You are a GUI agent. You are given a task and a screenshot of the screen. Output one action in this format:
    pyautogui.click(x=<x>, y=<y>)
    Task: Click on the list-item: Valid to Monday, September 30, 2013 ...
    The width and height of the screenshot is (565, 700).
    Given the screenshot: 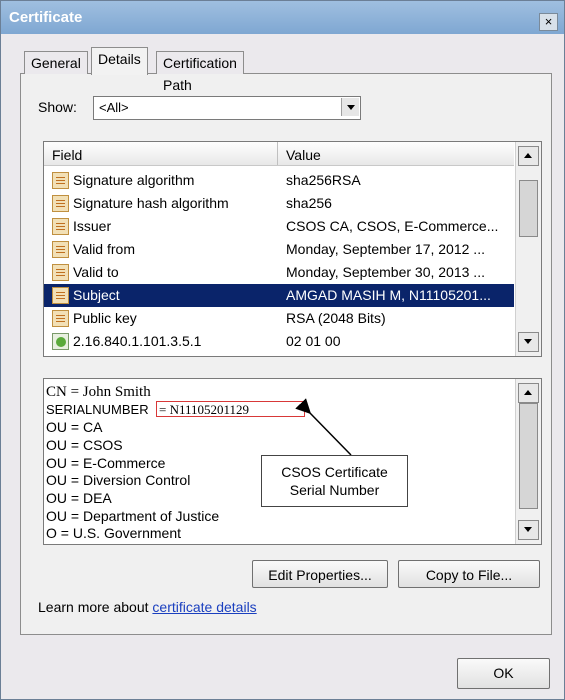 What is the action you would take?
    pyautogui.click(x=279, y=272)
    